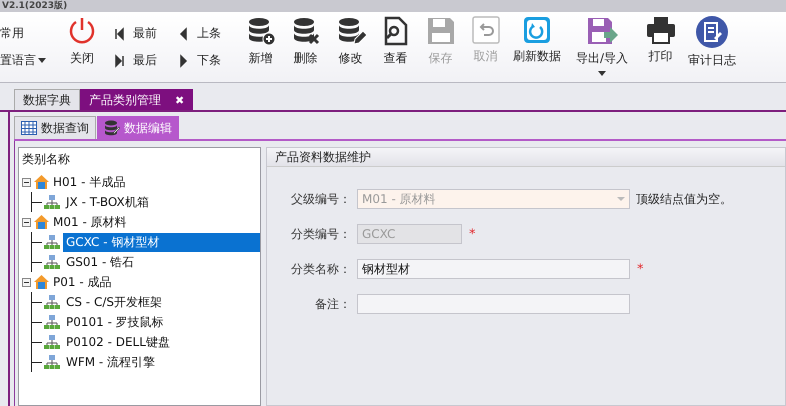  I want to click on tree-item: GS01 - 锆石, so click(100, 262).